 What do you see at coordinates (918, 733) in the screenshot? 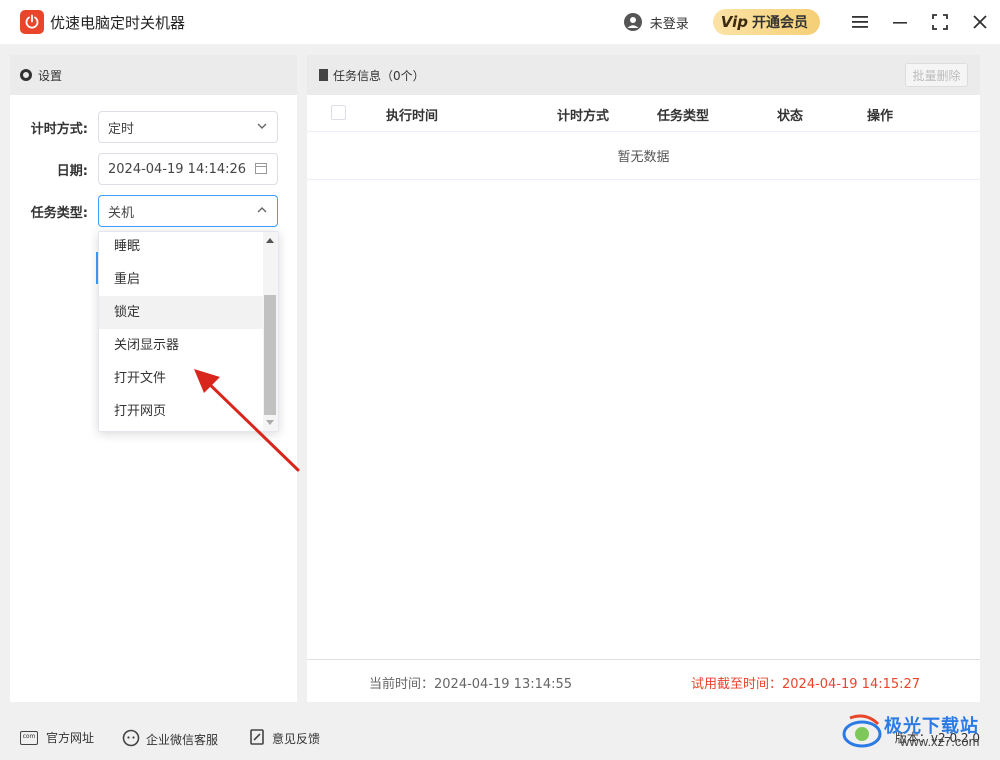
I see `watermark: 极光下载站 www.xz7.com` at bounding box center [918, 733].